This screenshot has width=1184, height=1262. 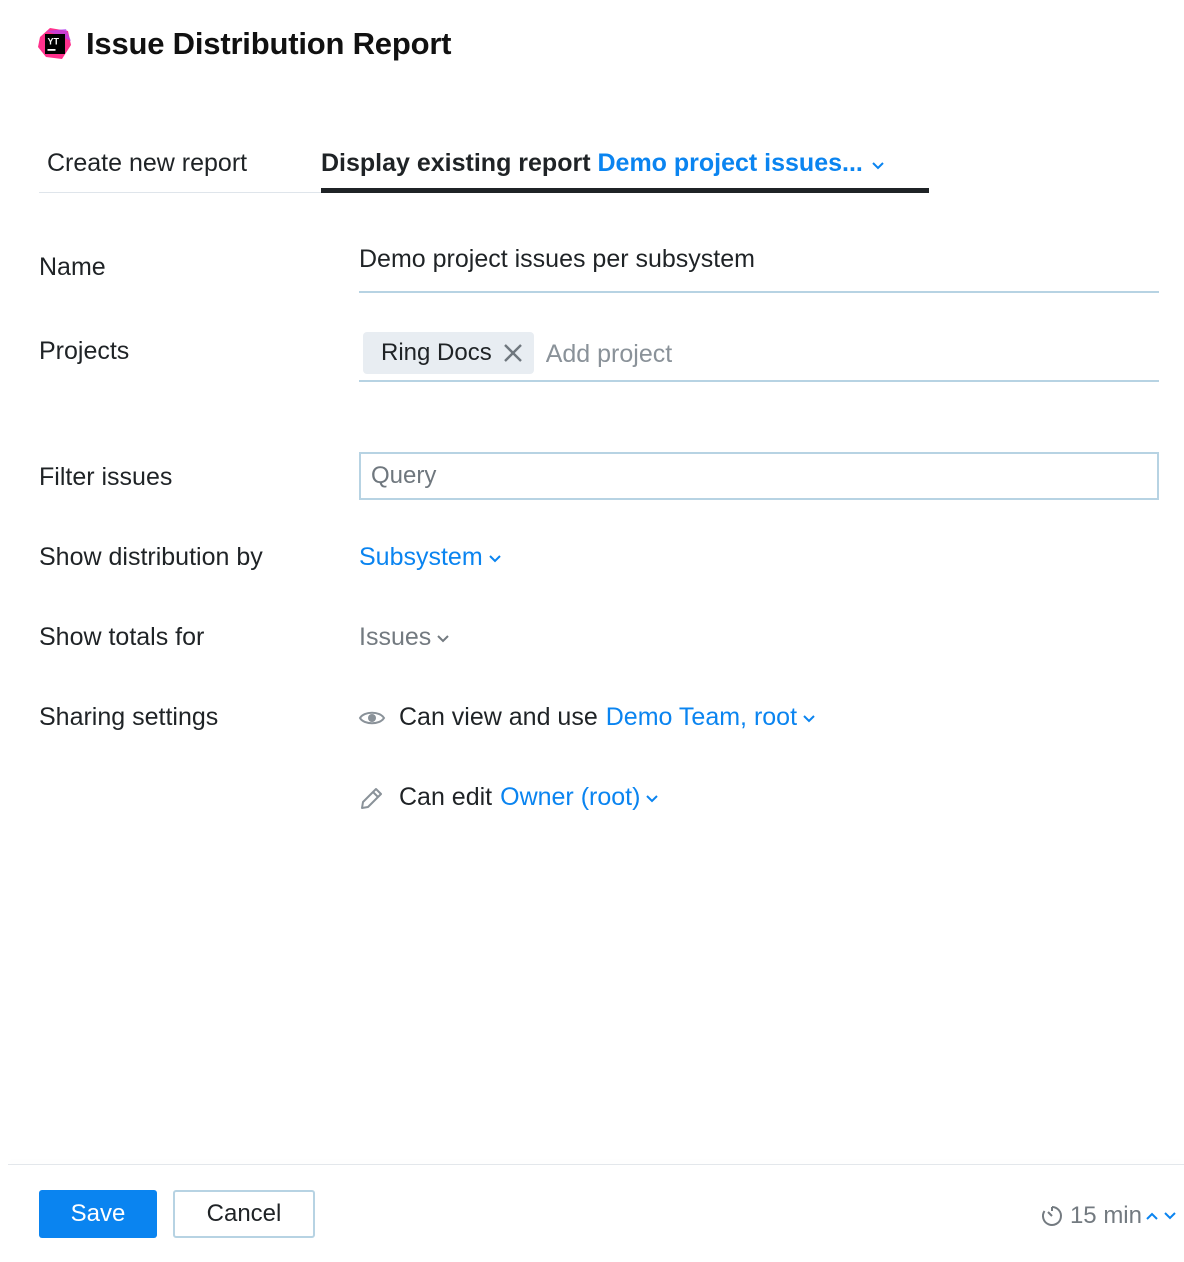 What do you see at coordinates (745, 354) in the screenshot?
I see `add-project-input` at bounding box center [745, 354].